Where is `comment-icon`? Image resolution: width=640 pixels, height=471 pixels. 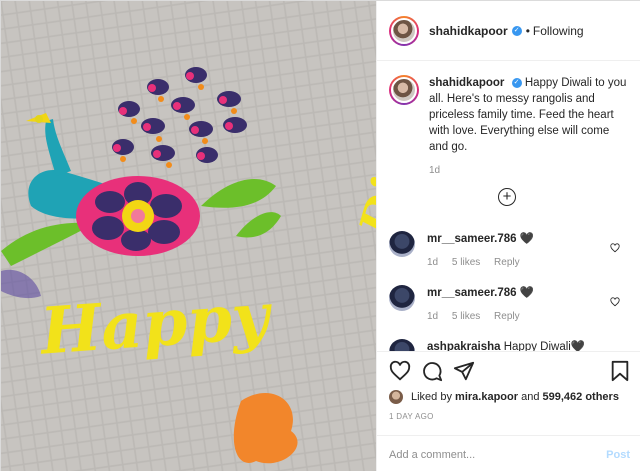
comment-icon is located at coordinates (432, 371).